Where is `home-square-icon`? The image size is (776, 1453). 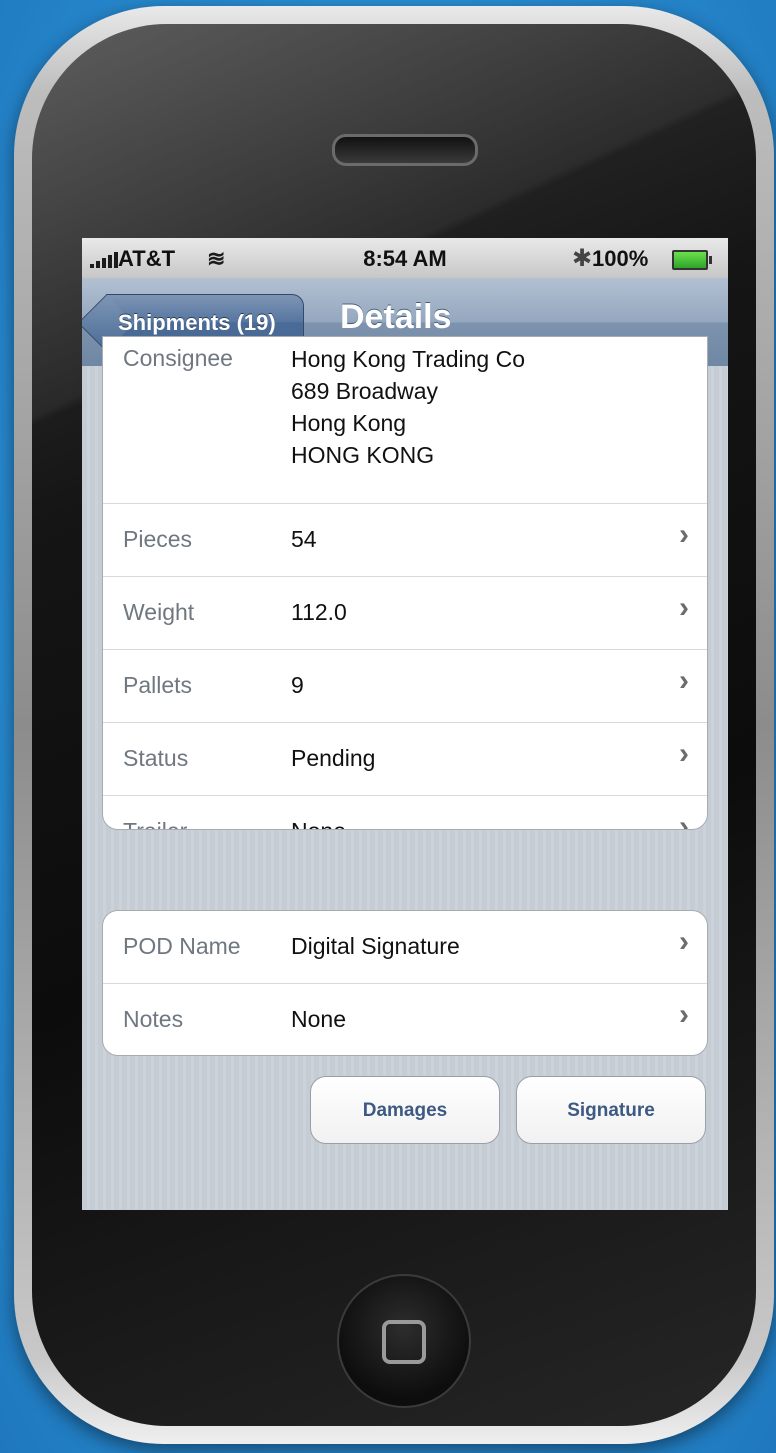
home-square-icon is located at coordinates (404, 1342).